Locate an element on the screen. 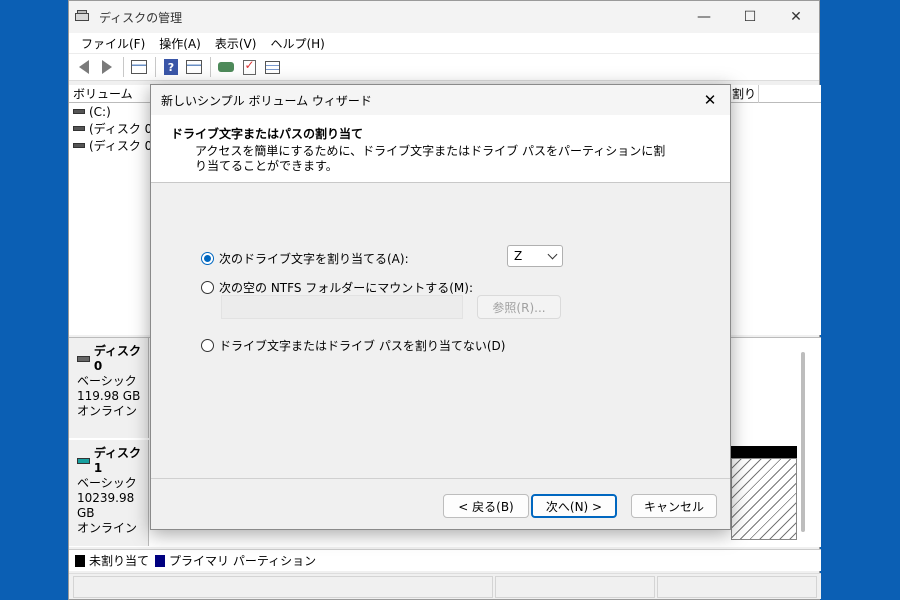 Image resolution: width=900 pixels, height=600 pixels. menu-help: ヘルプ(H) is located at coordinates (297, 43).